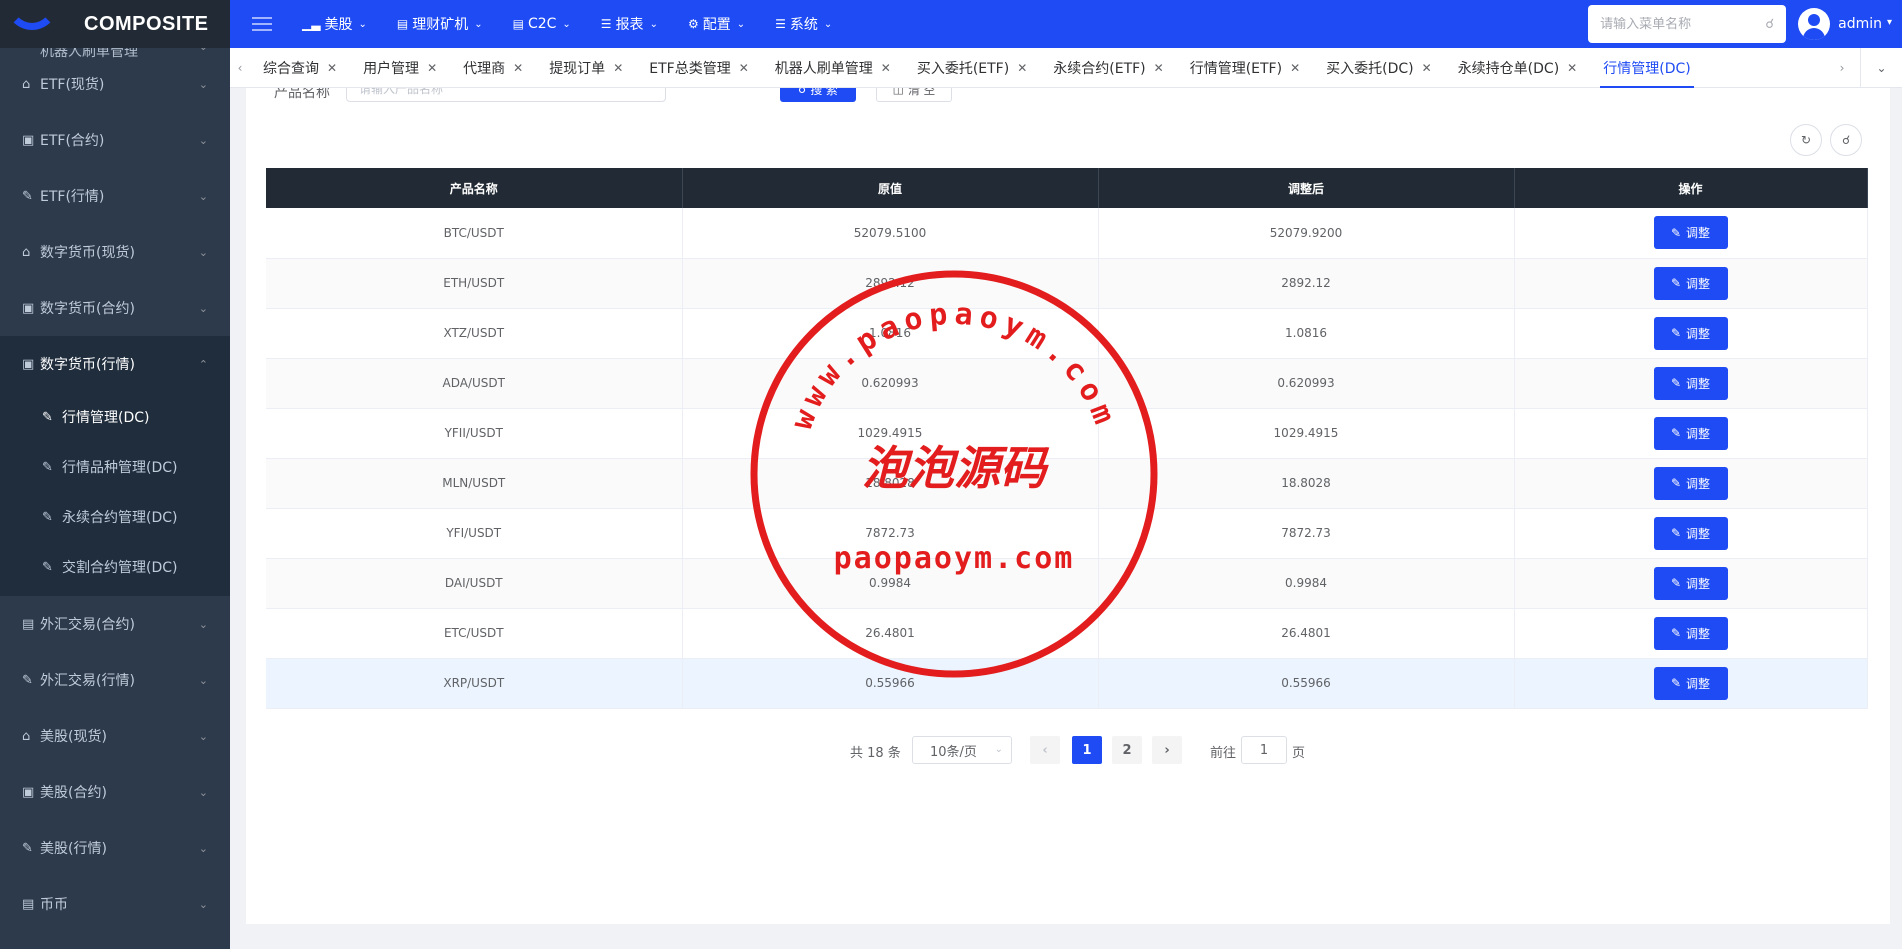 This screenshot has width=1902, height=949. Describe the element at coordinates (1045, 750) in the screenshot. I see `prev-page-button: ‹` at that location.